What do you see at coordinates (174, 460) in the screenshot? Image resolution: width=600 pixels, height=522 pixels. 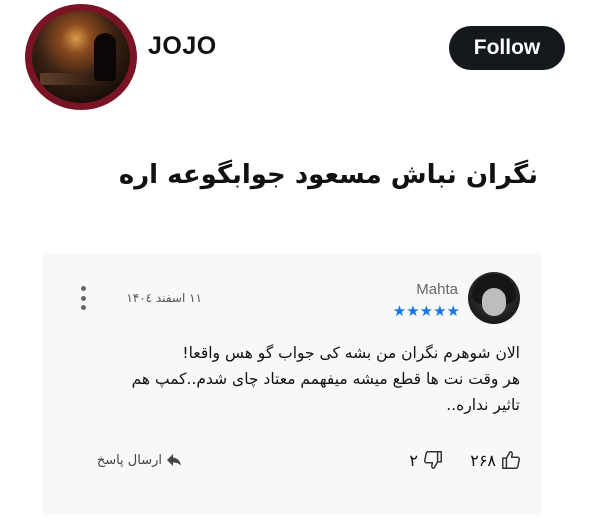 I see `reply-arrow-icon` at bounding box center [174, 460].